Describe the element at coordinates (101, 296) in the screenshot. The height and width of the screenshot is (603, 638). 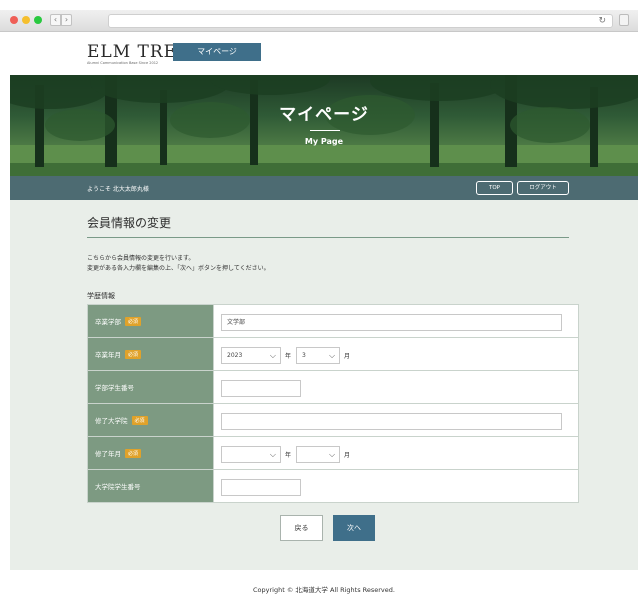
I see `section-label: 学歴情報` at that location.